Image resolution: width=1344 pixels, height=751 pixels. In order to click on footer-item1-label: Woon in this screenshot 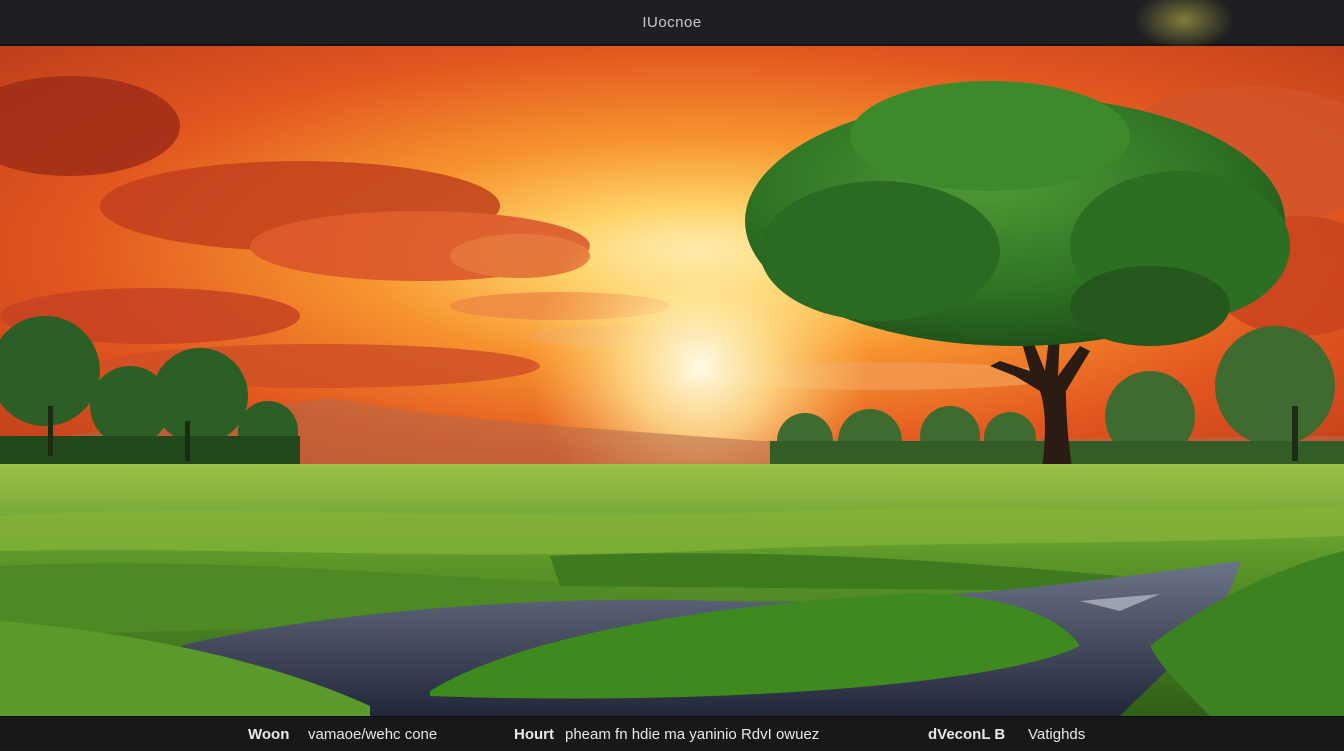, I will do `click(269, 734)`.